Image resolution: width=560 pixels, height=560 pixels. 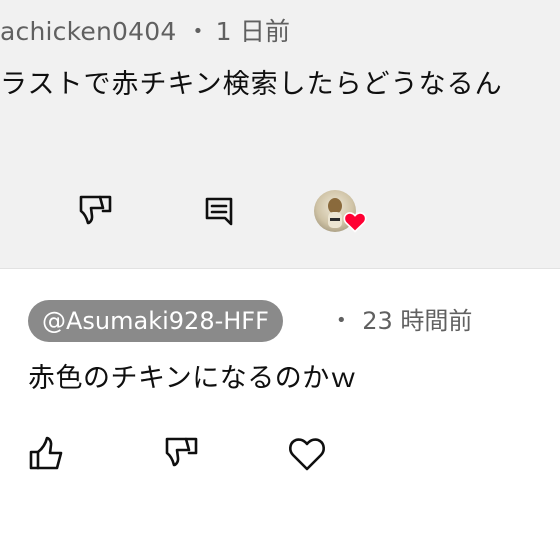 I want to click on heart-icon, so click(x=307, y=454).